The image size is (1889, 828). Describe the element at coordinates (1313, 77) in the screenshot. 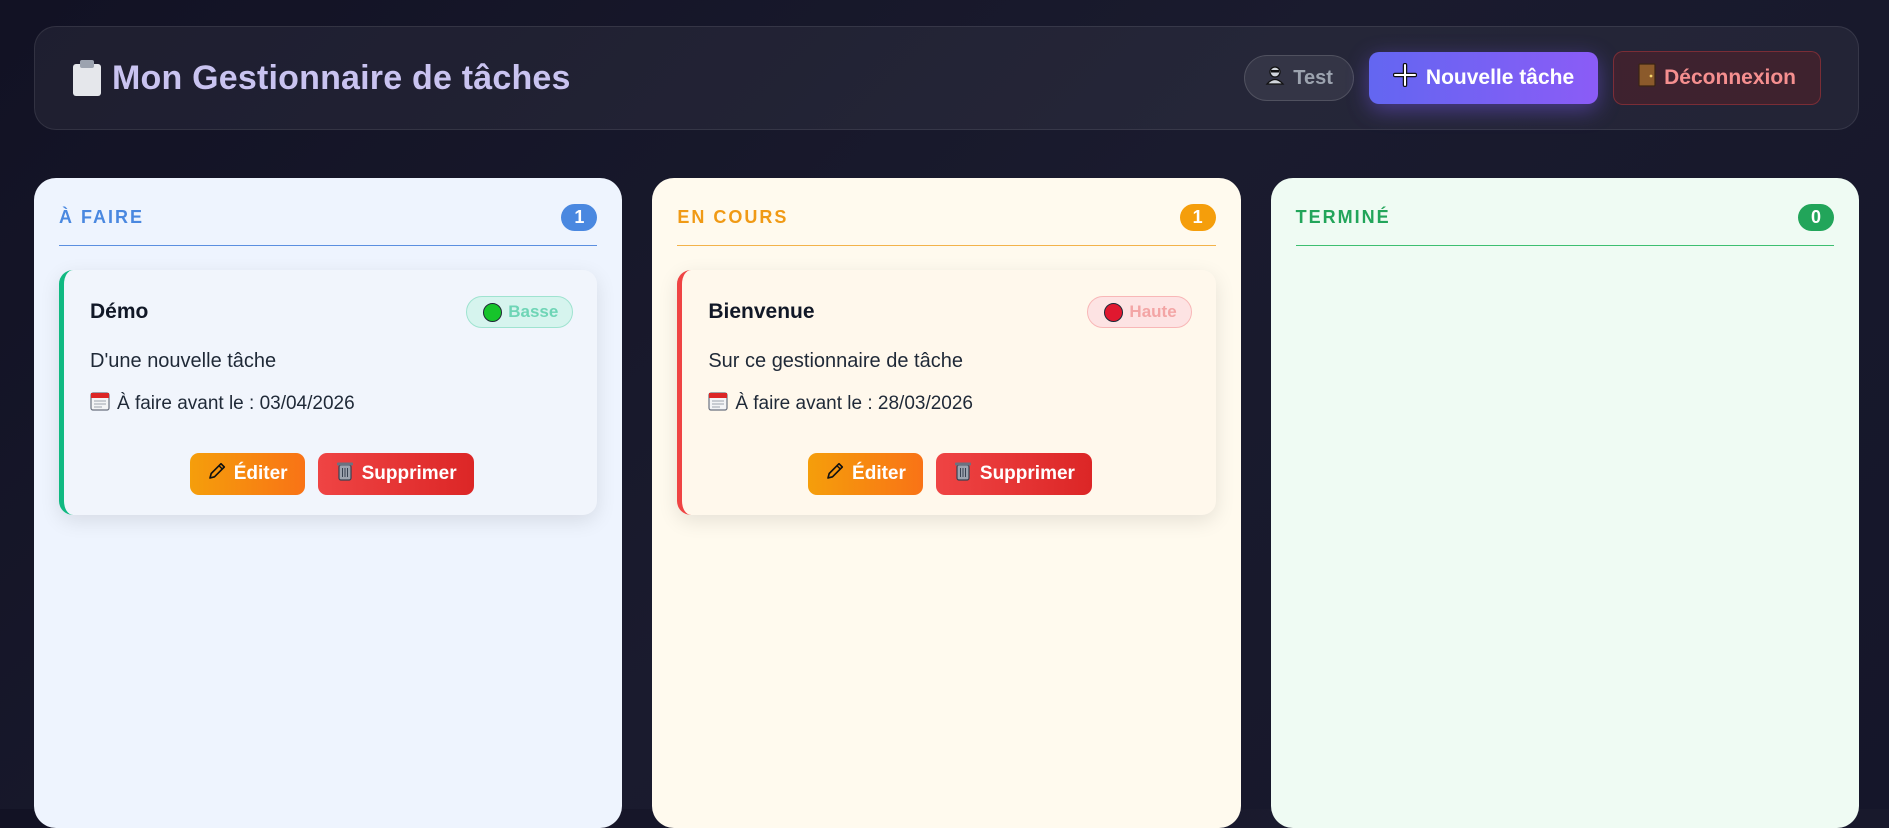

I see `user-name: Test` at that location.